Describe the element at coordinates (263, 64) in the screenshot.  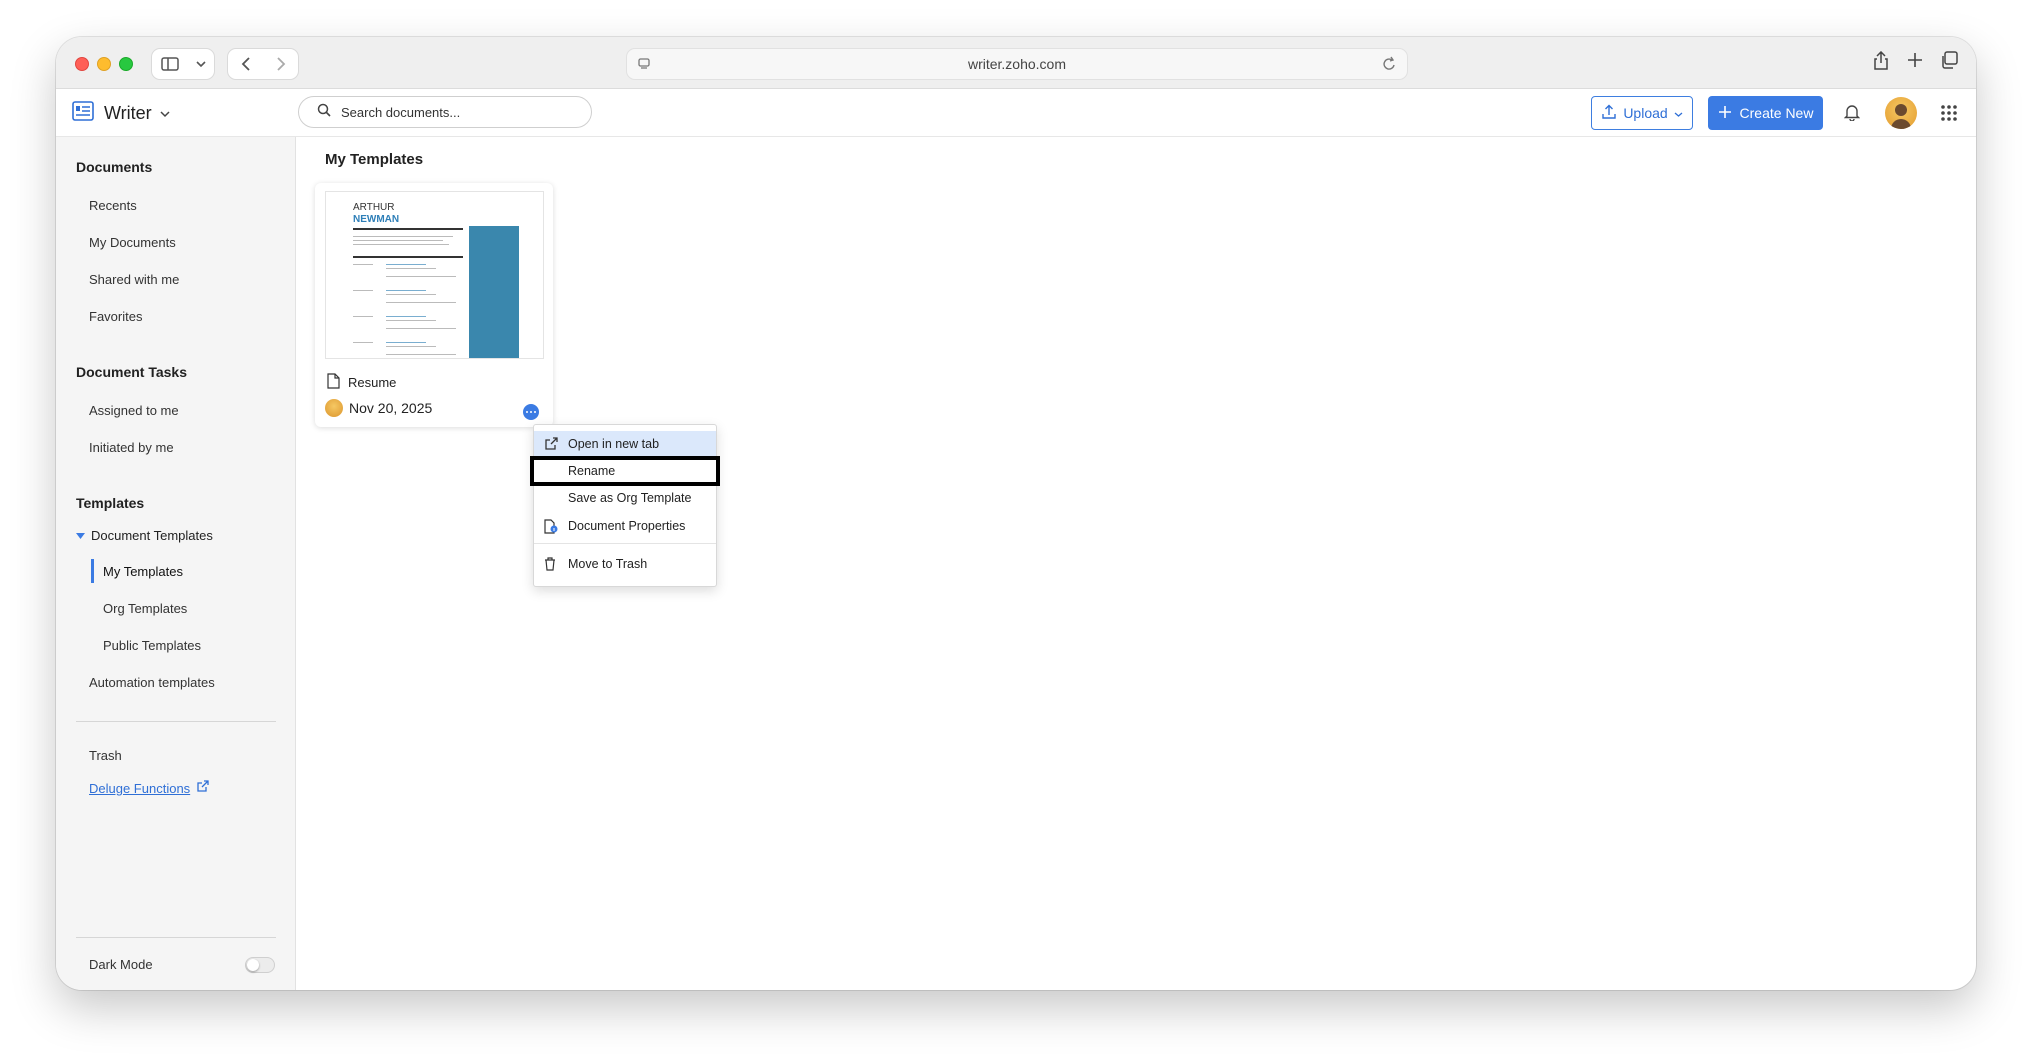
I see `navigation-group` at that location.